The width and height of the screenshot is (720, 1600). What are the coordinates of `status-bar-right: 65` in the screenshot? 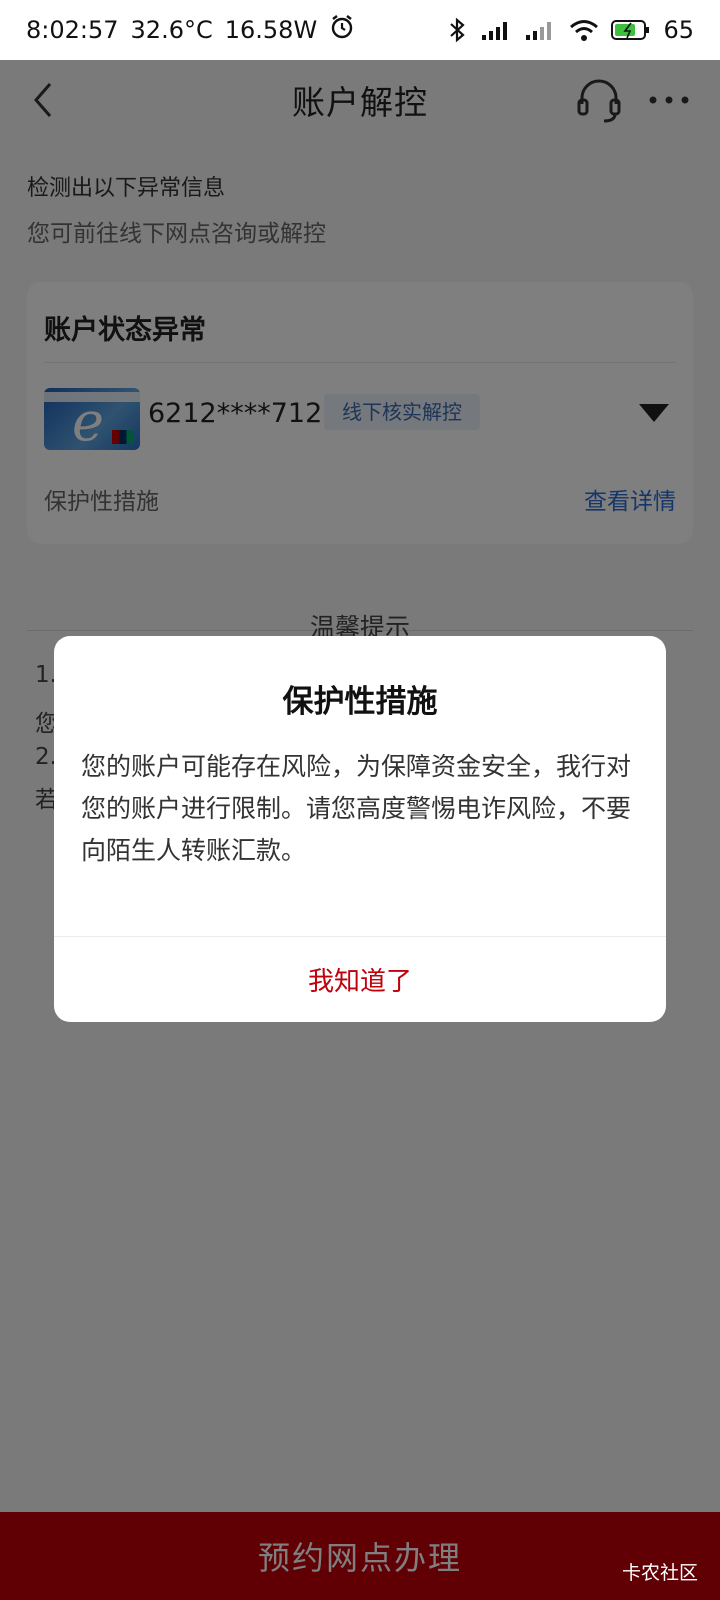 It's located at (570, 30).